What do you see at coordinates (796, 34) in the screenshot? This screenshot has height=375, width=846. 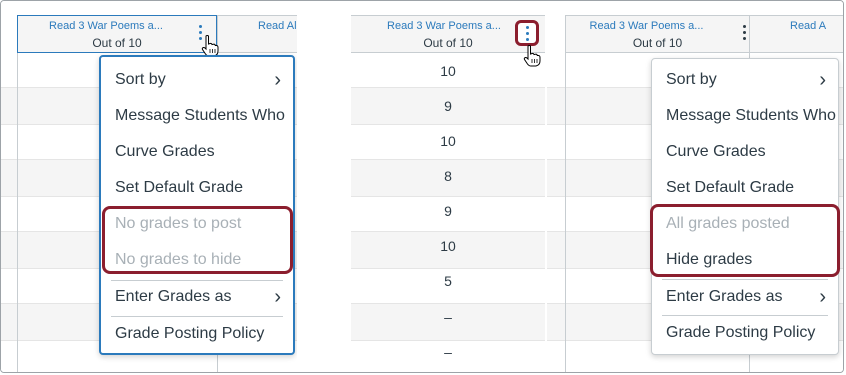 I see `next-column-header: Read A` at bounding box center [796, 34].